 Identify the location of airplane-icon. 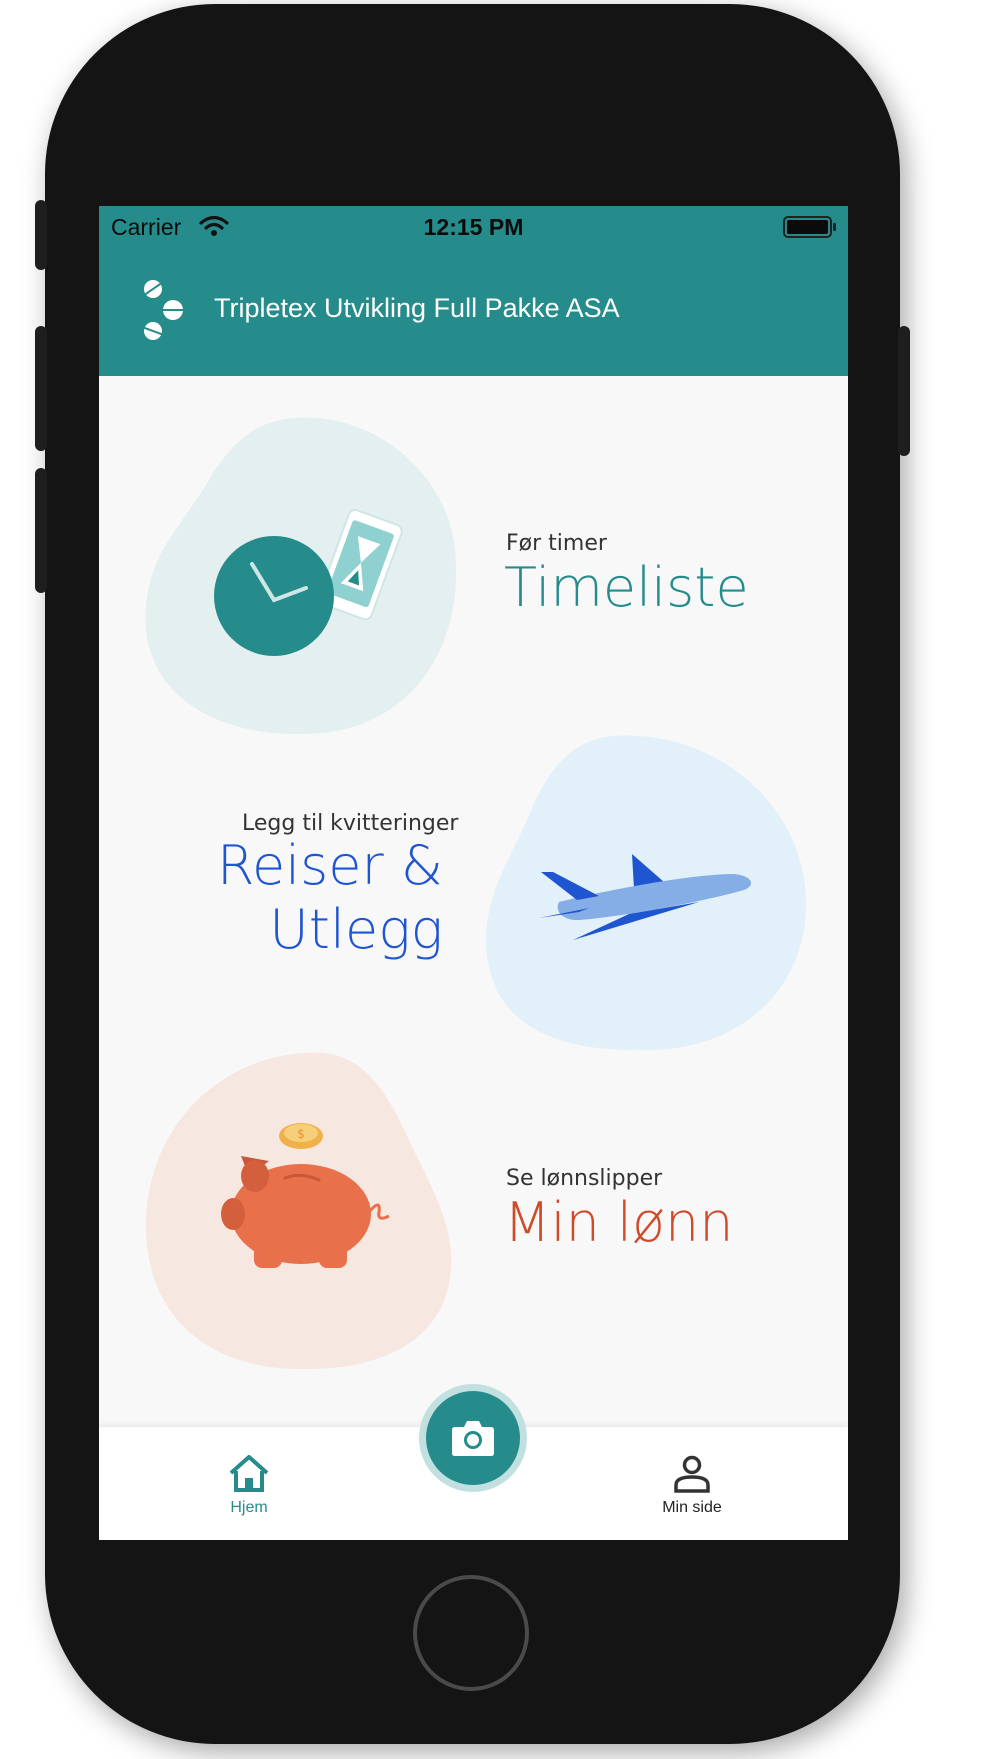
(645, 897).